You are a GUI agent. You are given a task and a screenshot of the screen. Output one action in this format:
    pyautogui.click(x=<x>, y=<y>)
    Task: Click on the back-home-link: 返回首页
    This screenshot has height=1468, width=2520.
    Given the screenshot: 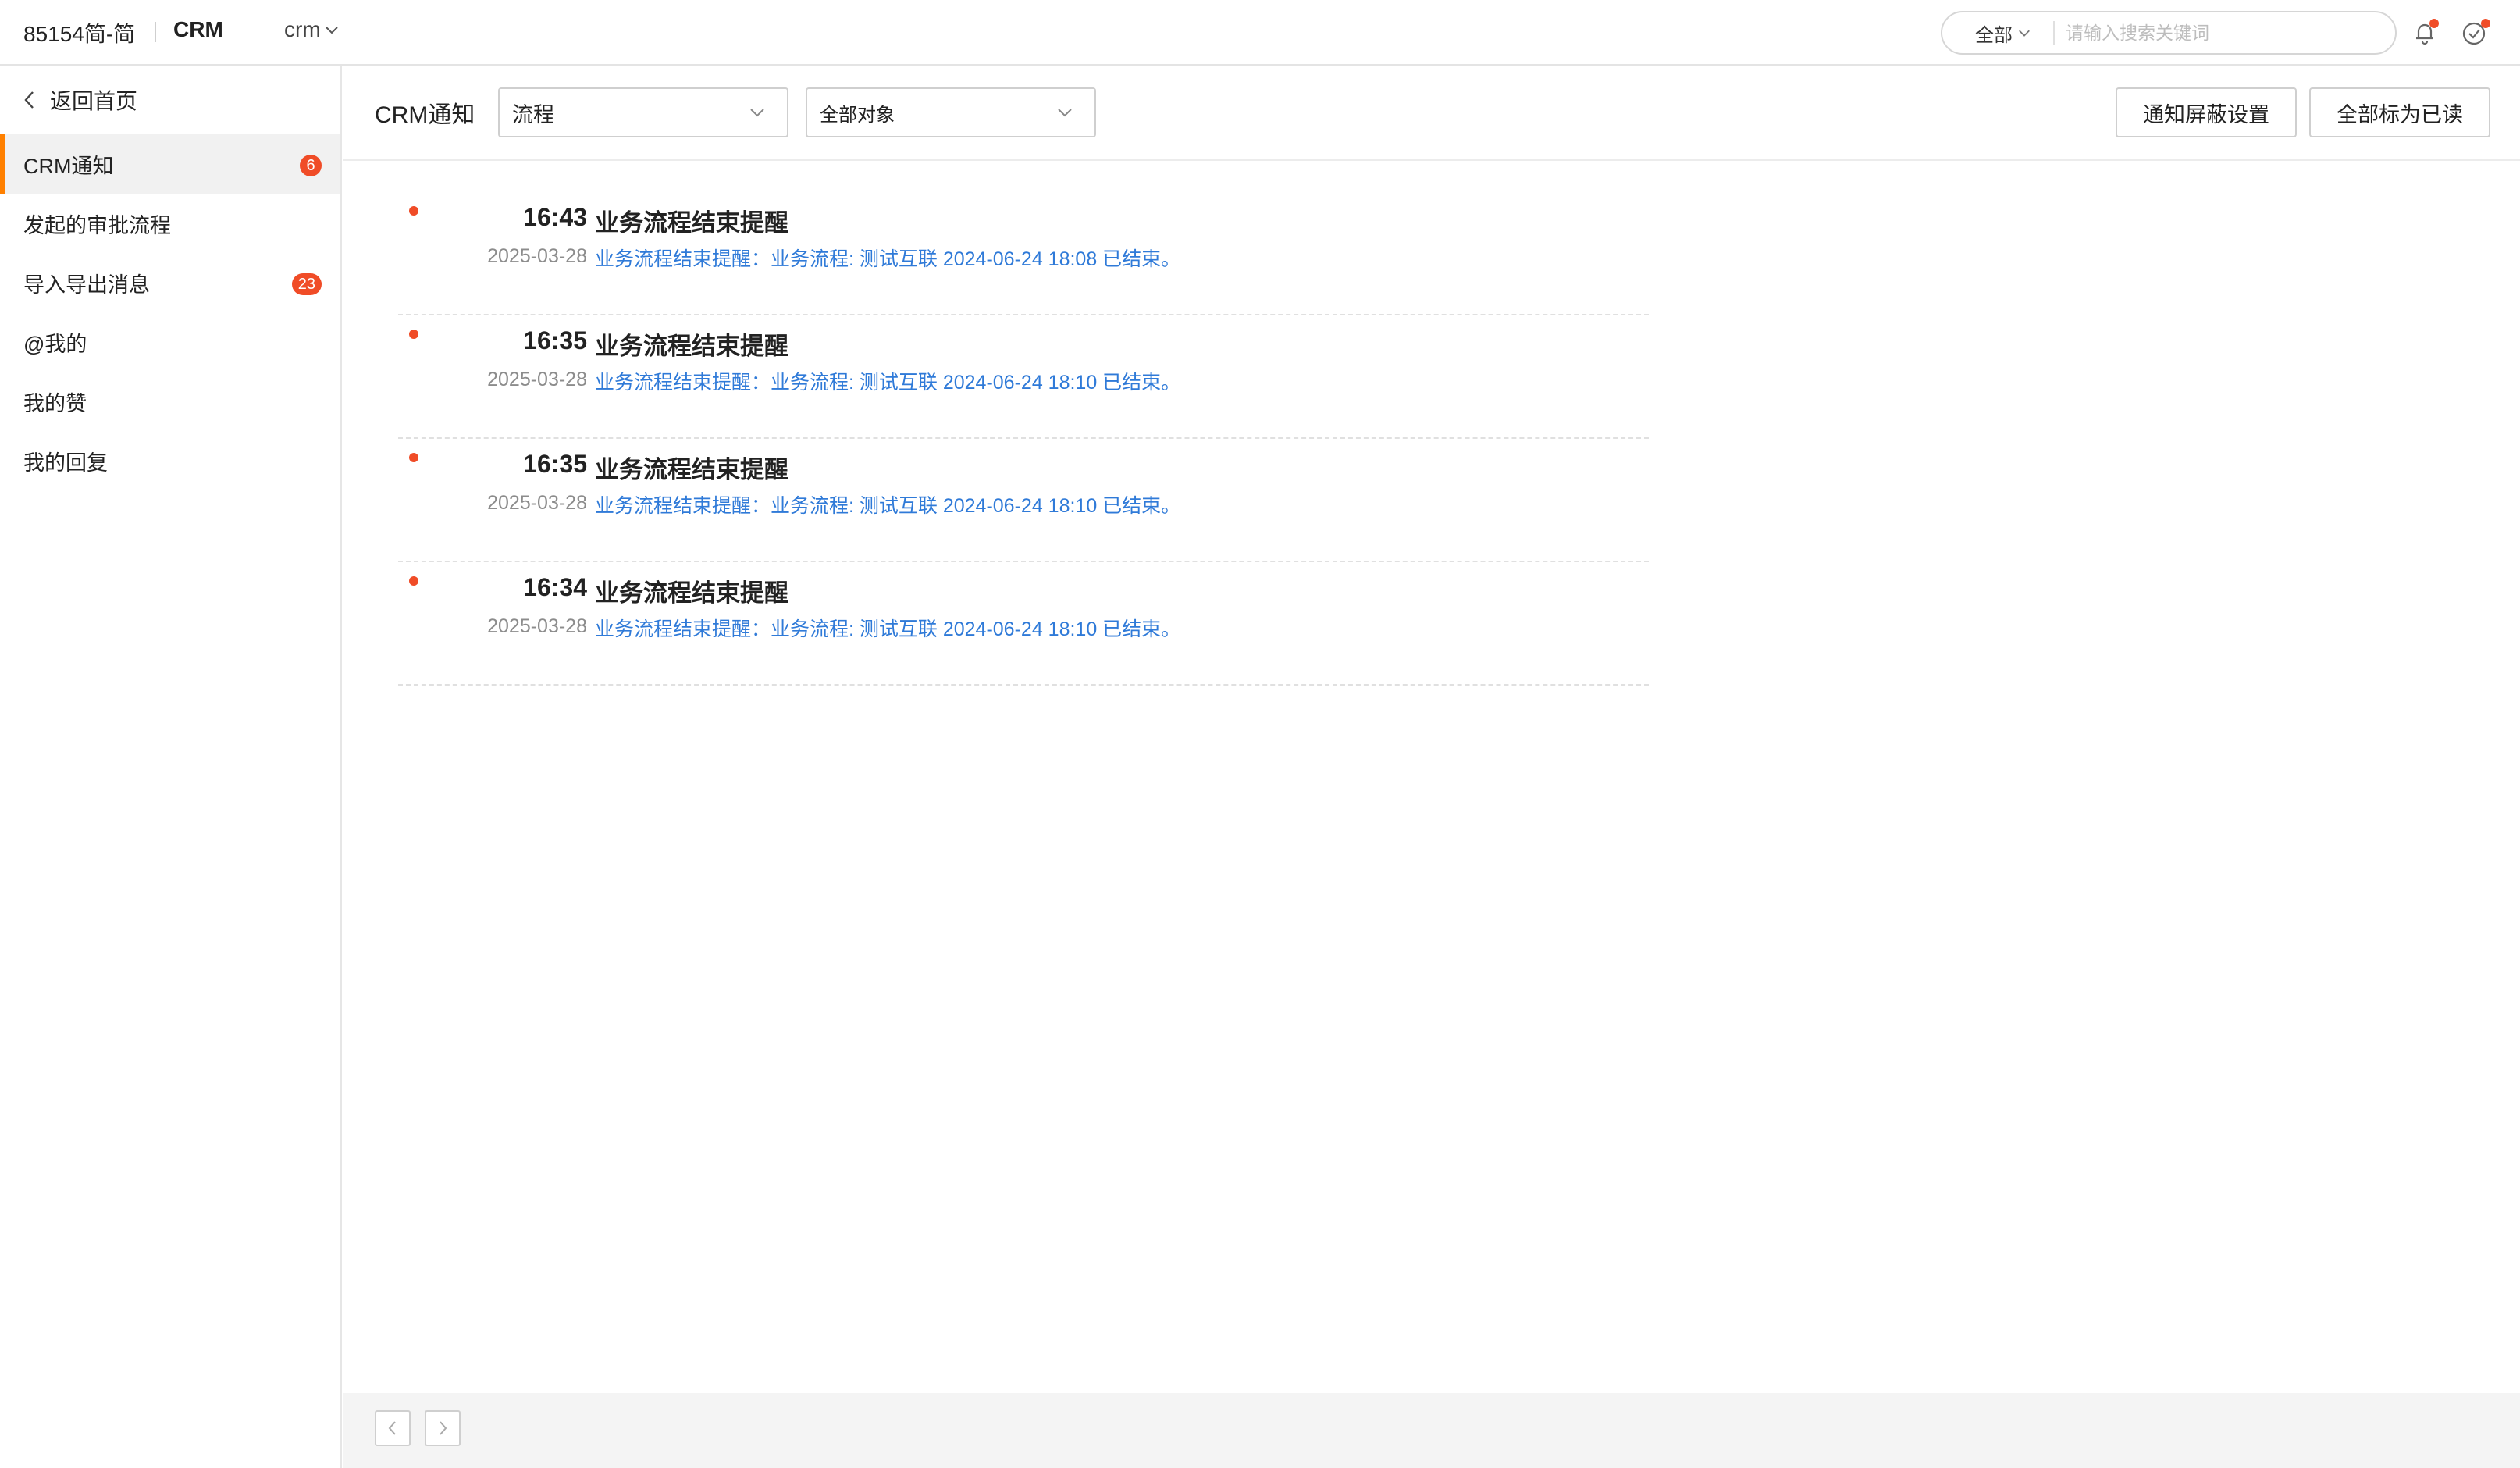 What is the action you would take?
    pyautogui.click(x=79, y=100)
    